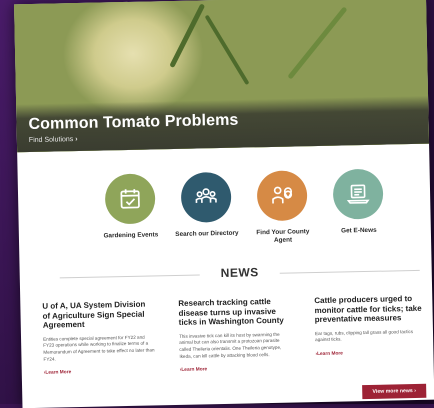 The height and width of the screenshot is (408, 434). I want to click on find-solutions-label: Find Solutions, so click(51, 140).